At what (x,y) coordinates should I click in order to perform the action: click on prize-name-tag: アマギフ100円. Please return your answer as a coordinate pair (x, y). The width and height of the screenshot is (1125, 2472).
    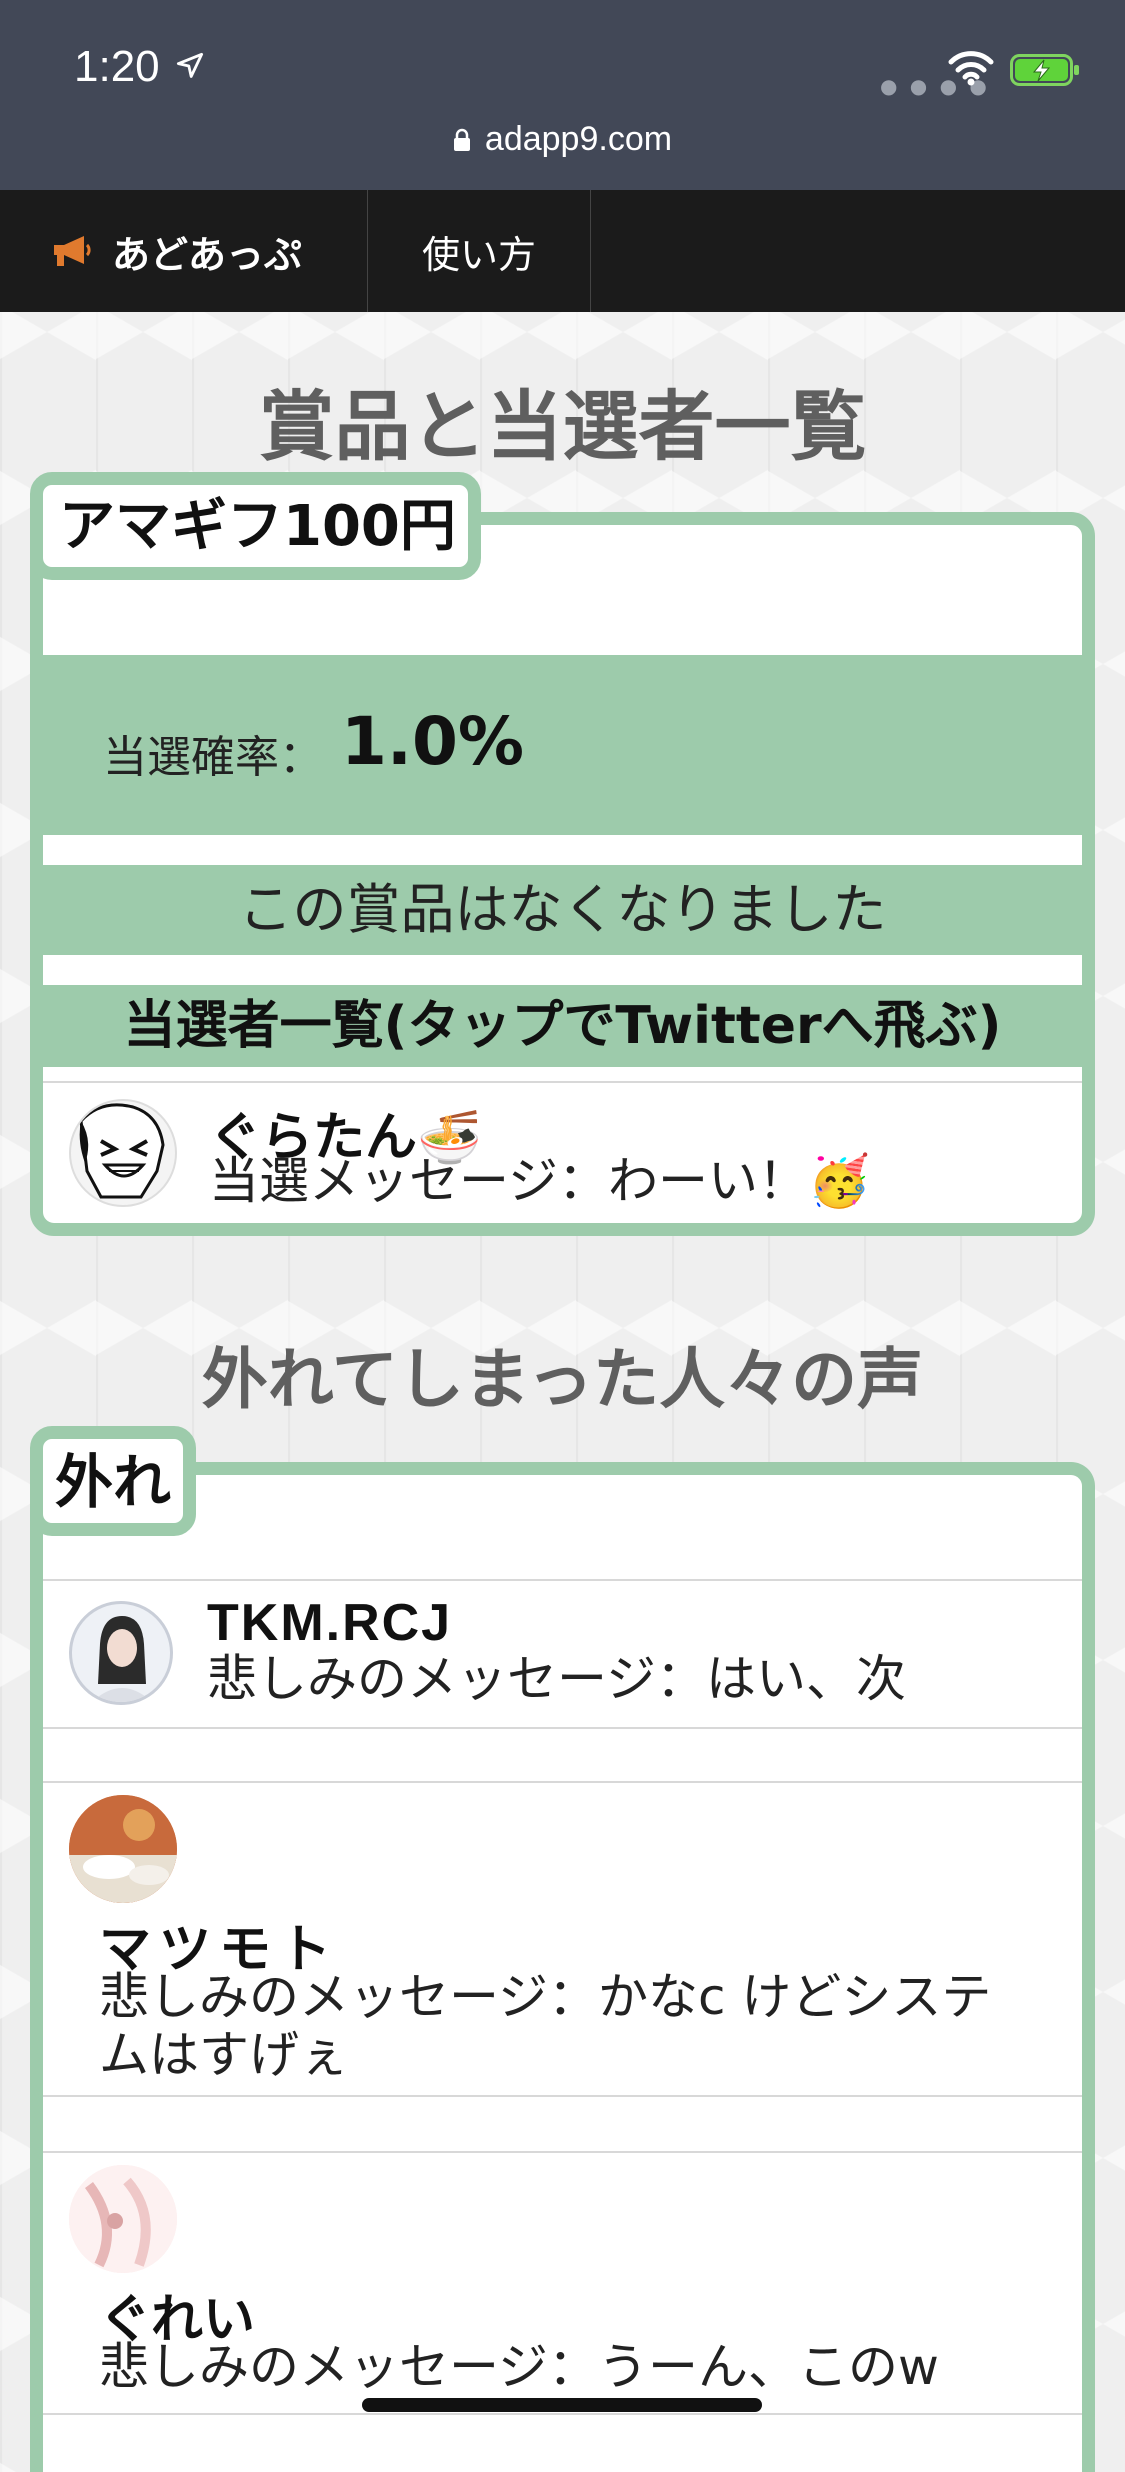
    Looking at the image, I should click on (255, 526).